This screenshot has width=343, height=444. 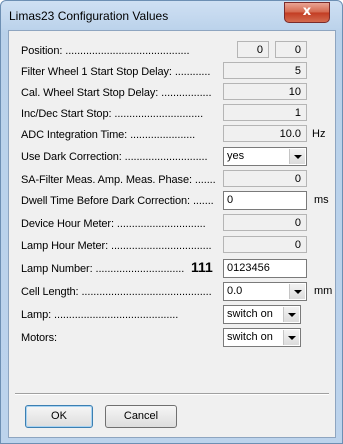 I want to click on lamp-number-input: 0123456, so click(x=265, y=268).